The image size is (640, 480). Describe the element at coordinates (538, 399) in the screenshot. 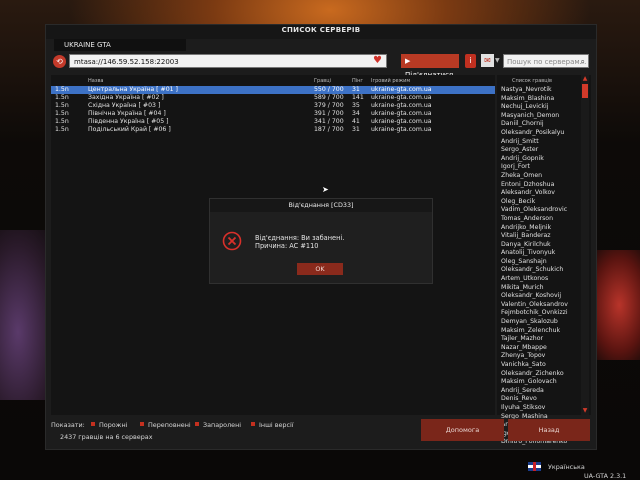

I see `player-list-item: Denis_Revo` at that location.